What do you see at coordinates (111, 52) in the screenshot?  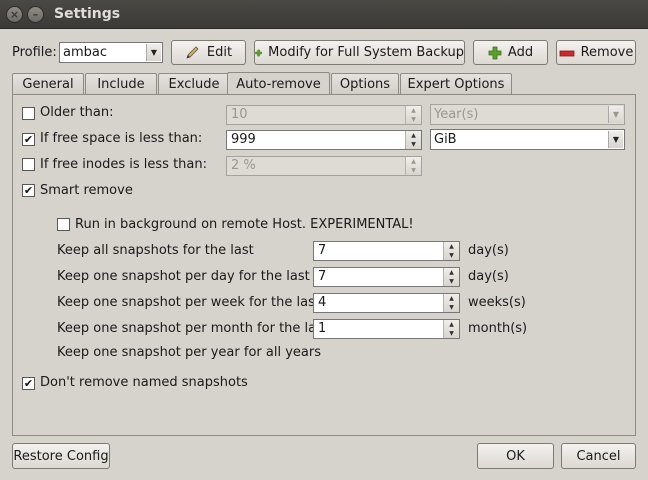 I see `profile-select: ambac ▼` at bounding box center [111, 52].